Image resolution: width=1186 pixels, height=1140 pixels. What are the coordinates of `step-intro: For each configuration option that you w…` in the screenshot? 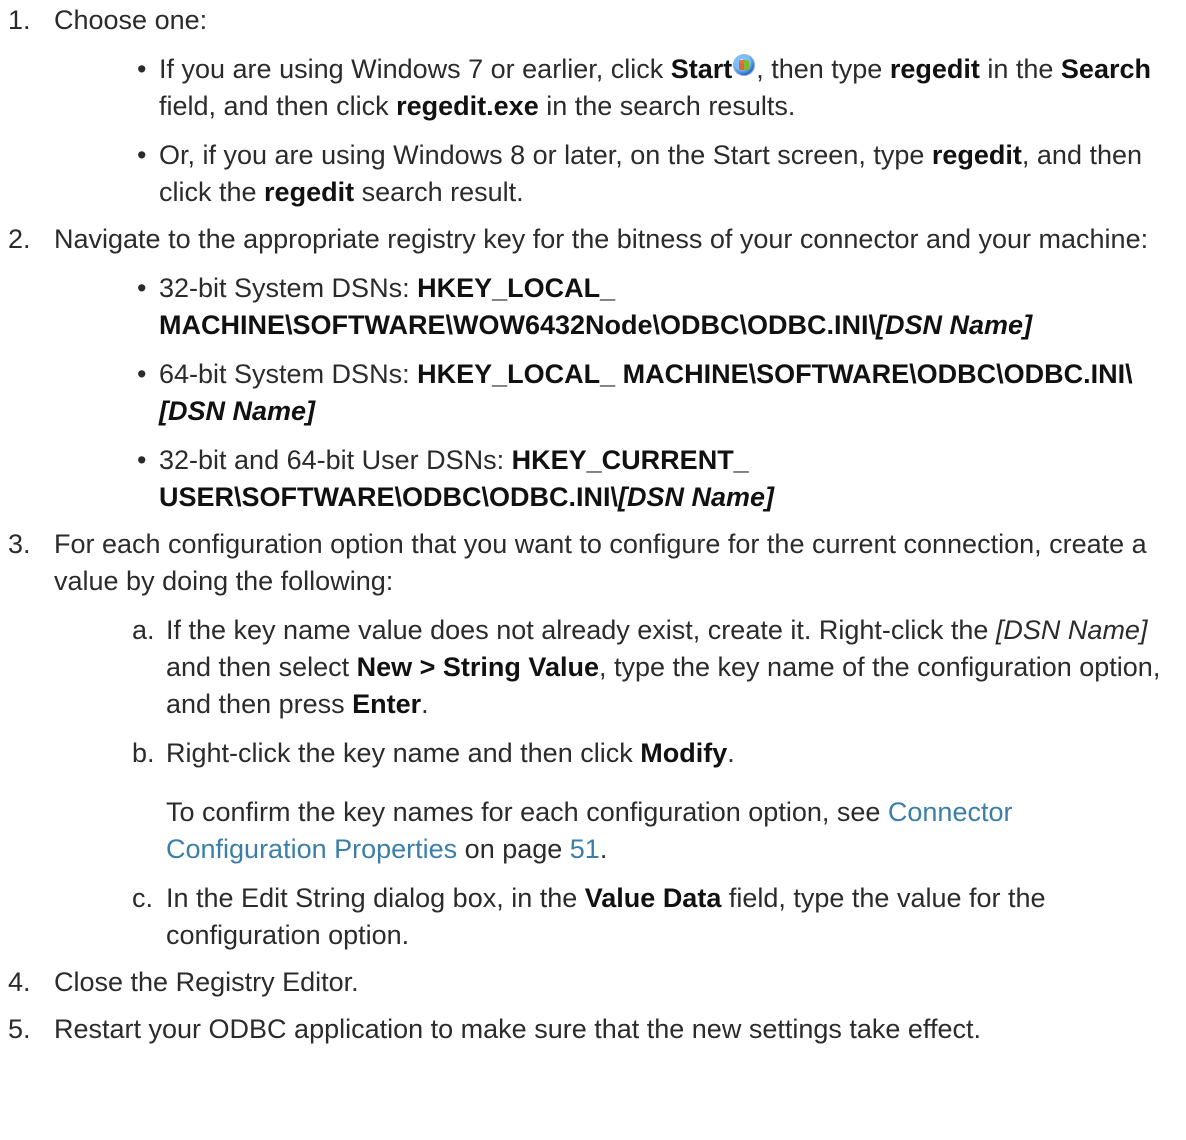 It's located at (600, 562).